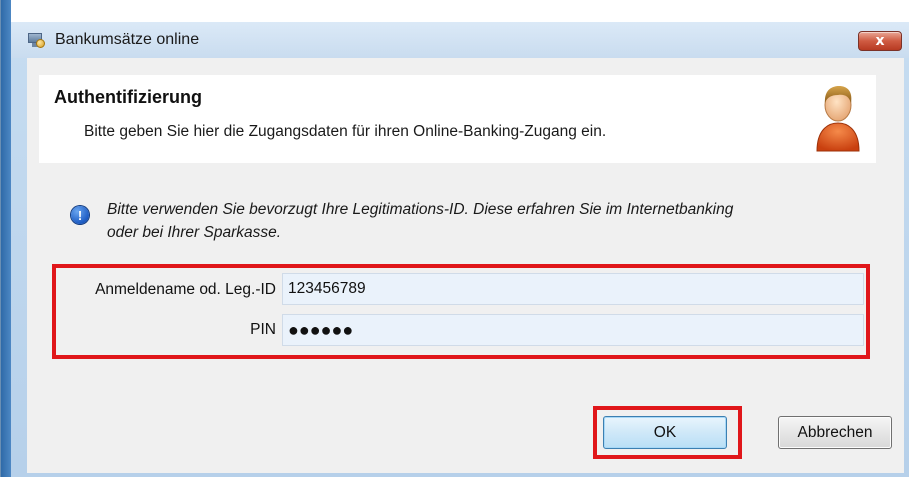 The width and height of the screenshot is (909, 477). I want to click on close-icon: x, so click(880, 41).